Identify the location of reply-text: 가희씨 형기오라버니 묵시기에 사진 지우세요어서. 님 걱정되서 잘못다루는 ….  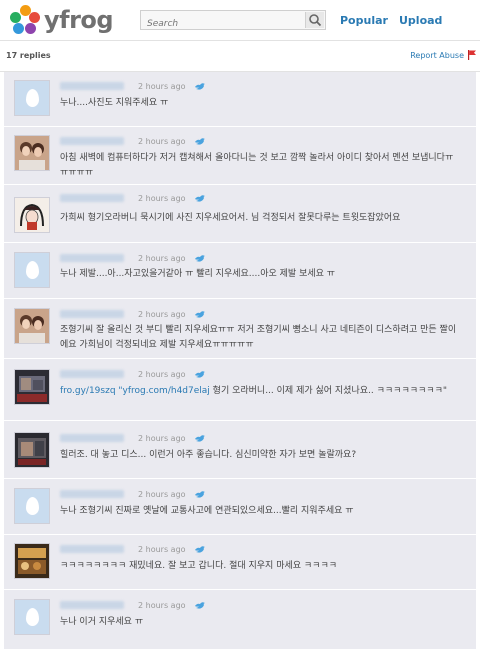
(230, 218).